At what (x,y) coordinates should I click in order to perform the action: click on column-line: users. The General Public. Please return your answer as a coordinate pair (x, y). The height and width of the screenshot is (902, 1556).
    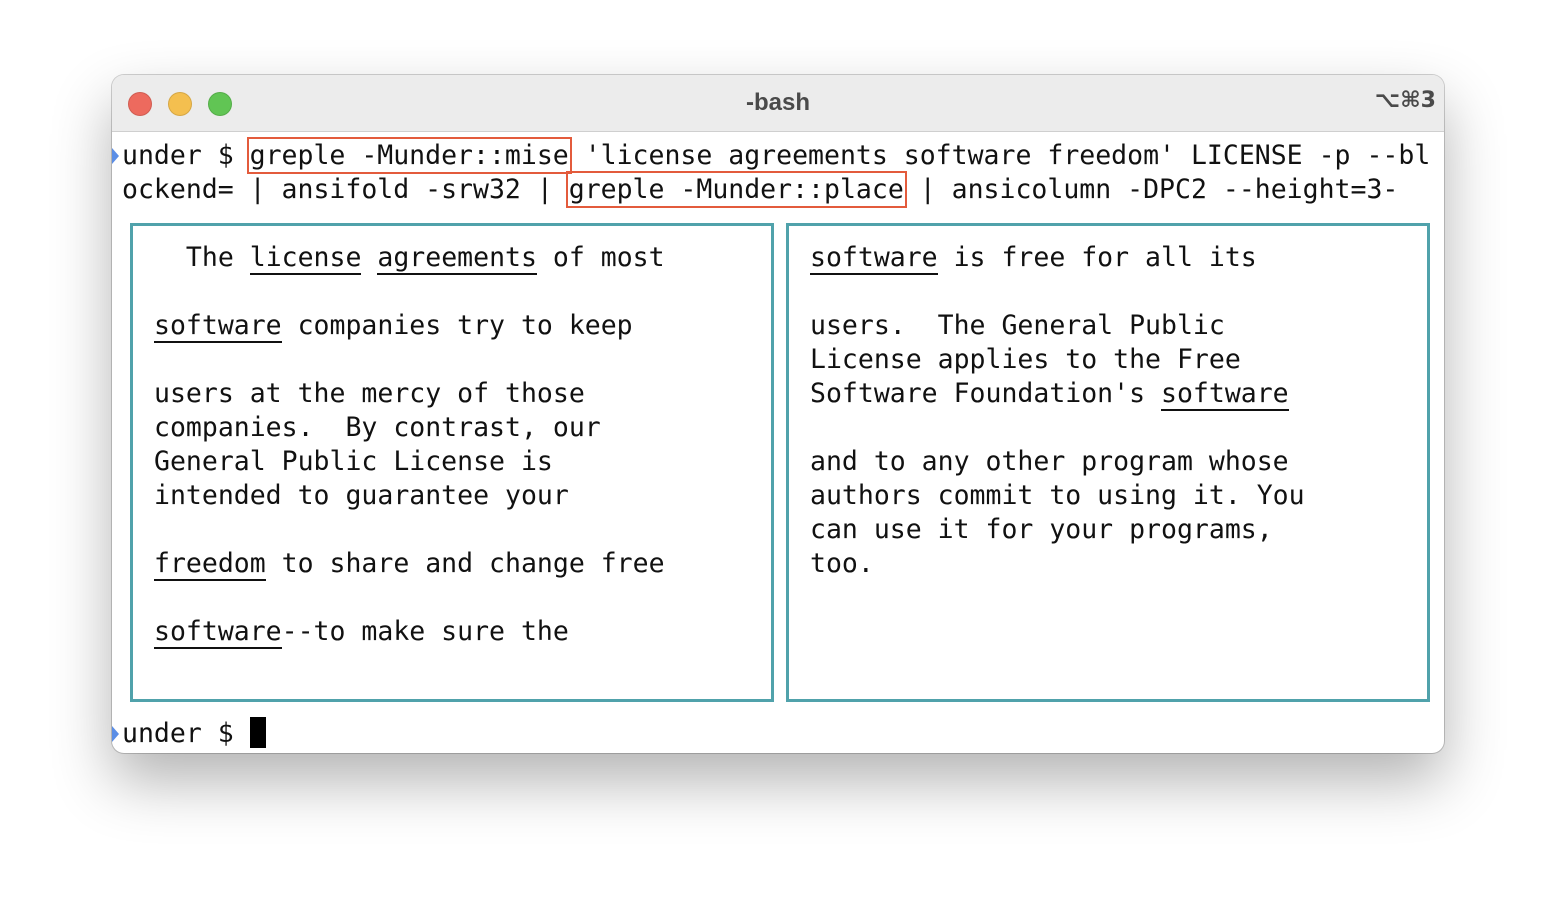
    Looking at the image, I should click on (1017, 326).